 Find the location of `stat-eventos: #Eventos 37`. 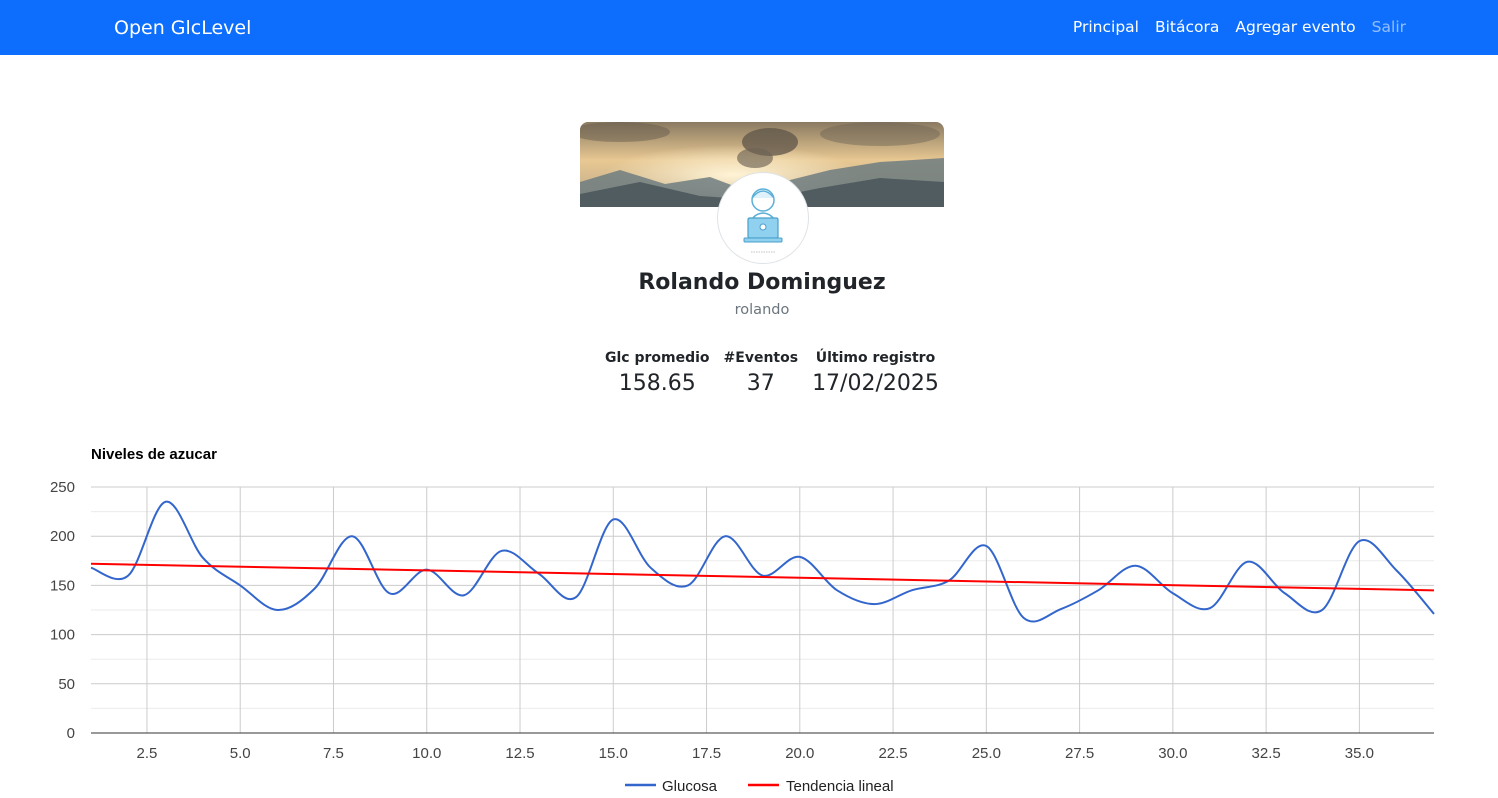

stat-eventos: #Eventos 37 is located at coordinates (761, 374).